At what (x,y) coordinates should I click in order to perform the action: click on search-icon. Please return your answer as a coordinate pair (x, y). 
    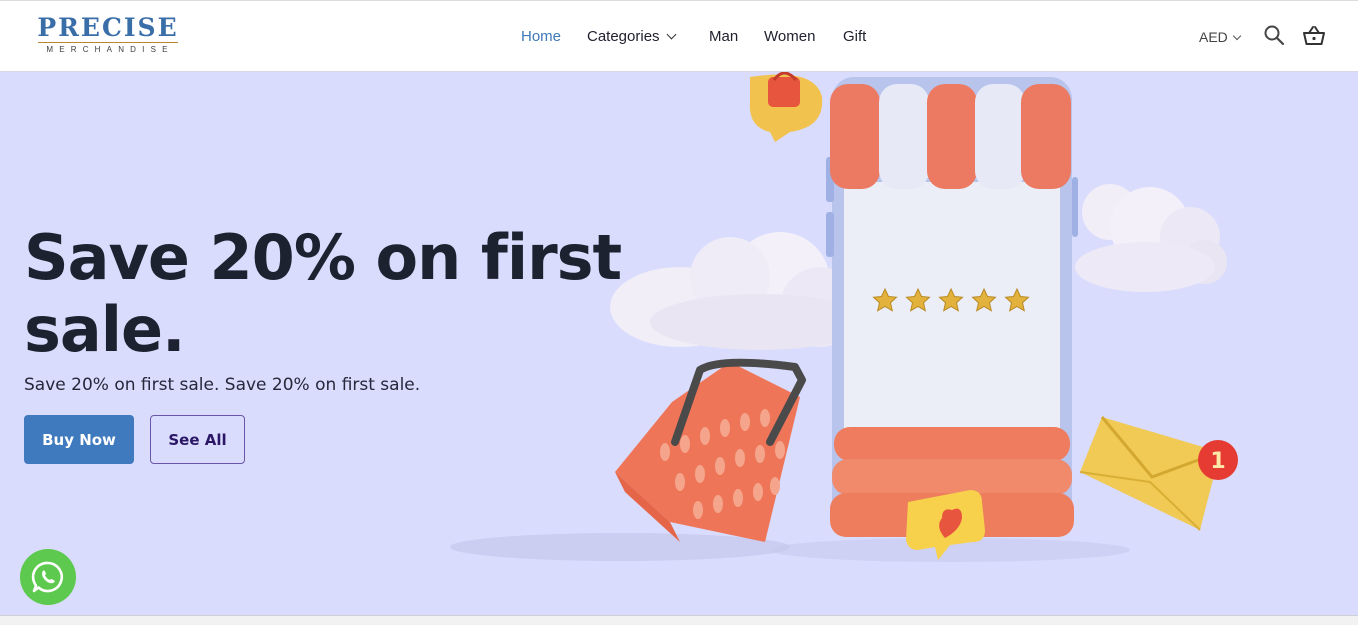
    Looking at the image, I should click on (1274, 35).